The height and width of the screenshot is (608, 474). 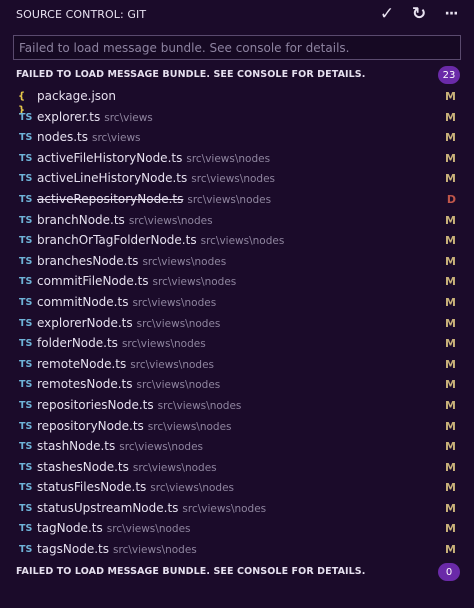 I want to click on file-row: TS repositoriesNode.ts src\views\nodes M, so click(x=237, y=406).